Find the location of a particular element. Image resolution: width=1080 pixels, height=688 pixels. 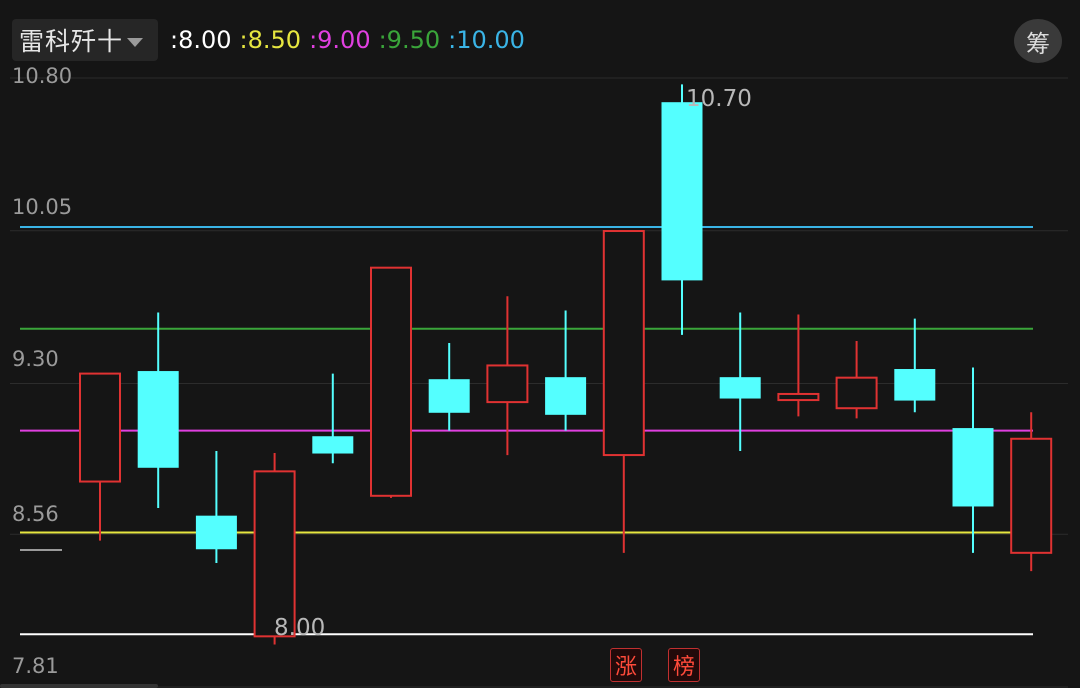

low-price-label: 8.00 is located at coordinates (300, 628).